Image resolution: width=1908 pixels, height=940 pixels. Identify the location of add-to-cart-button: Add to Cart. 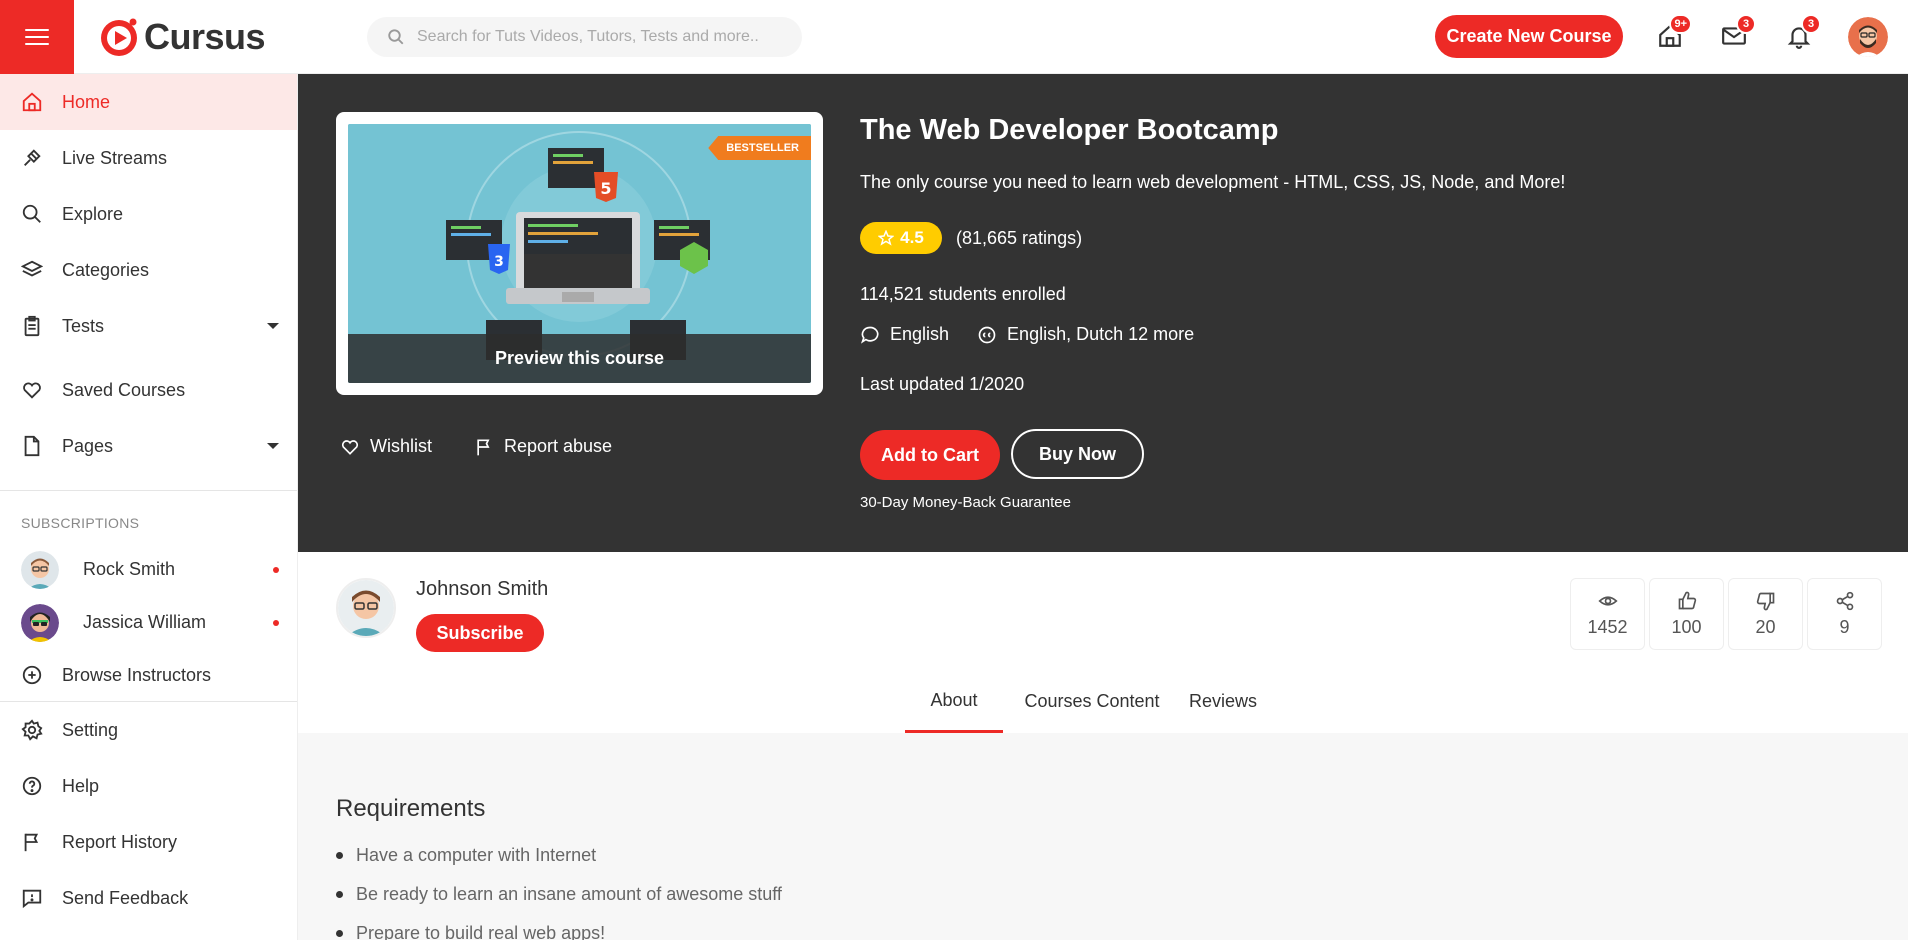
(930, 455).